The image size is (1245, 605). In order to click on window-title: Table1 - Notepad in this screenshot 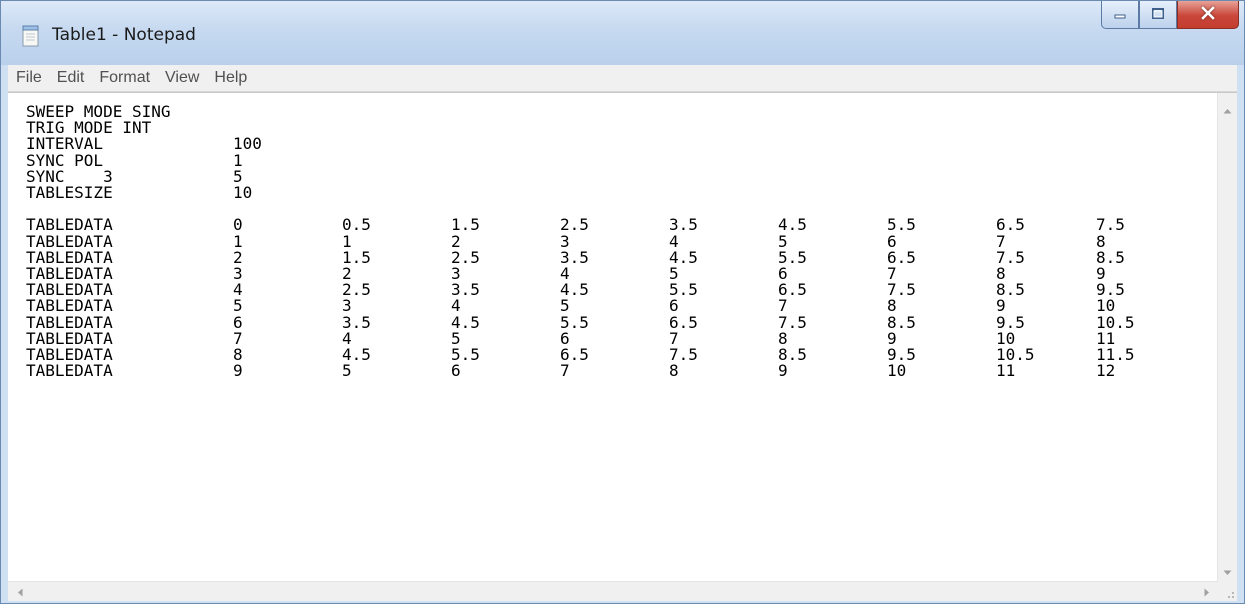, I will do `click(124, 35)`.